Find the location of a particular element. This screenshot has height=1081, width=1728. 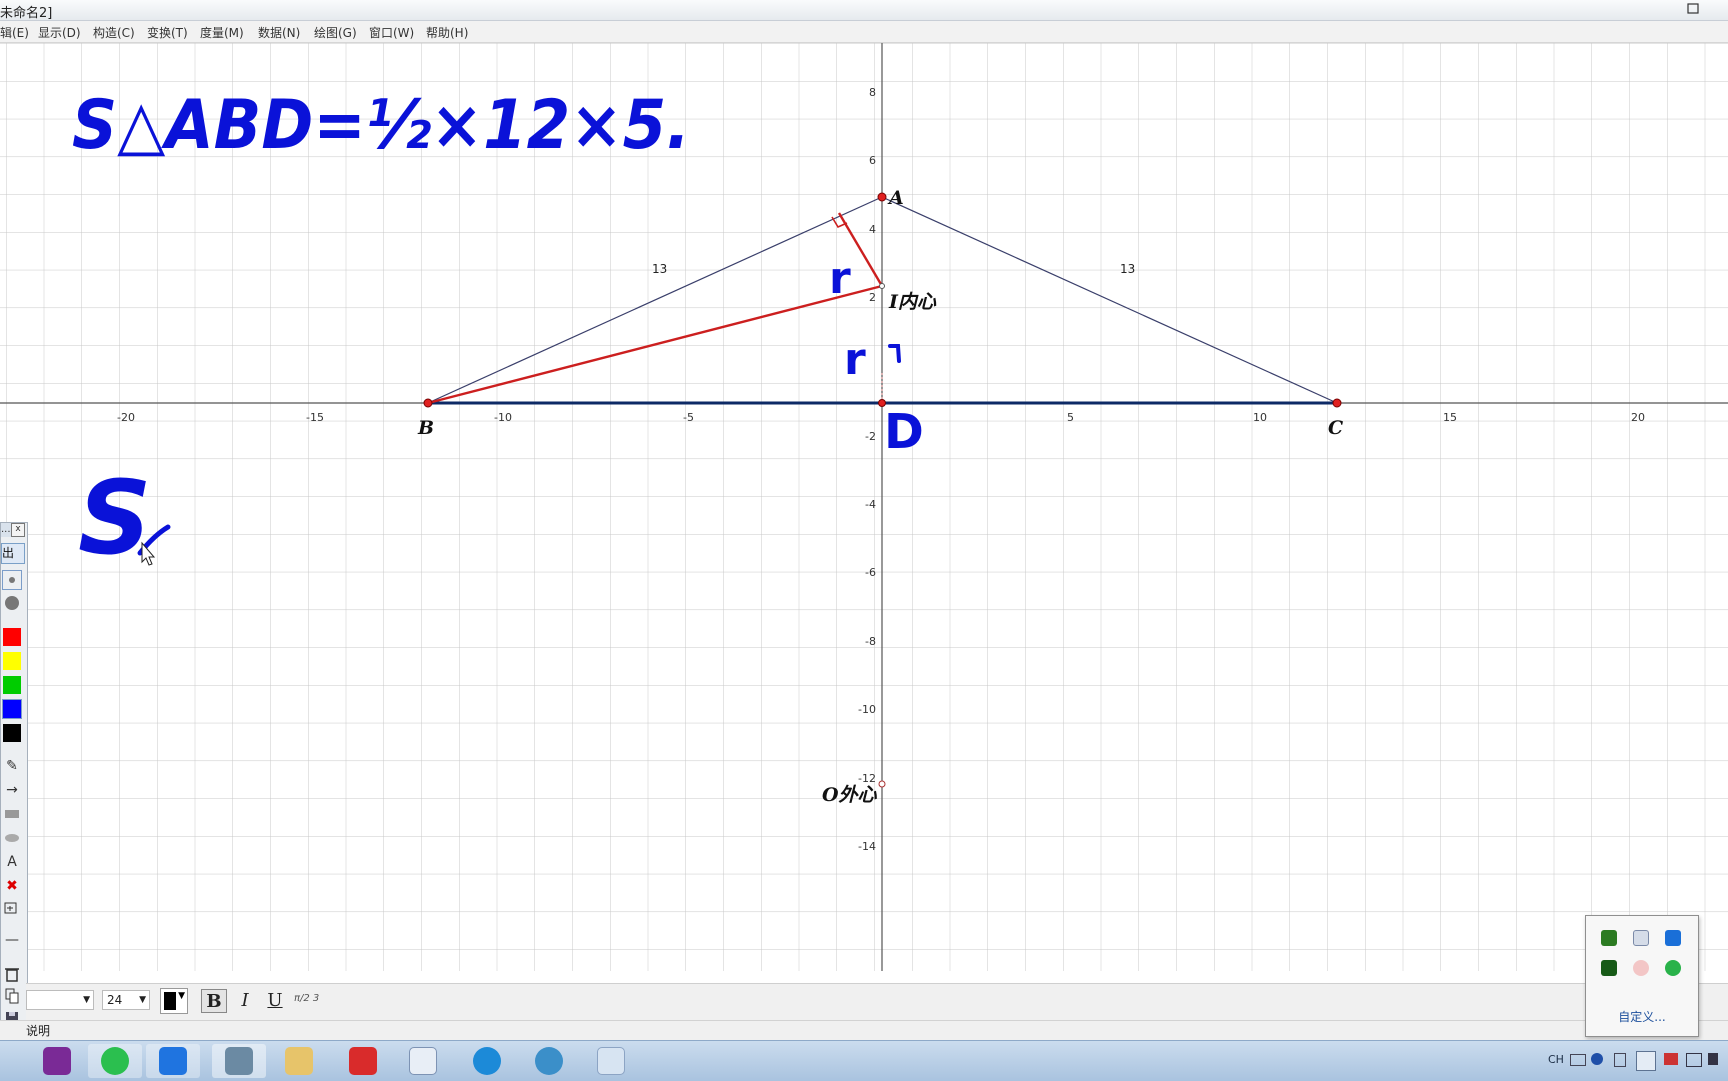

taskbar-edge is located at coordinates (487, 1061).